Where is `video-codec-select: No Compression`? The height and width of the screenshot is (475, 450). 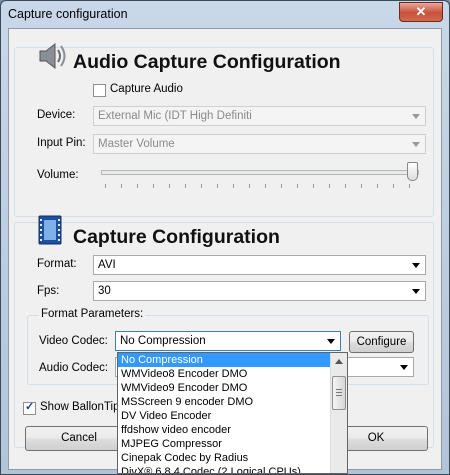 video-codec-select: No Compression is located at coordinates (228, 341).